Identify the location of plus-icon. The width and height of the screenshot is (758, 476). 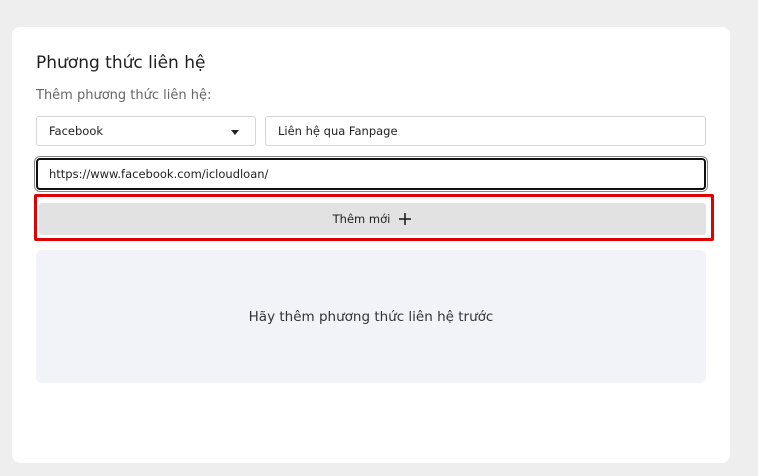
(405, 219).